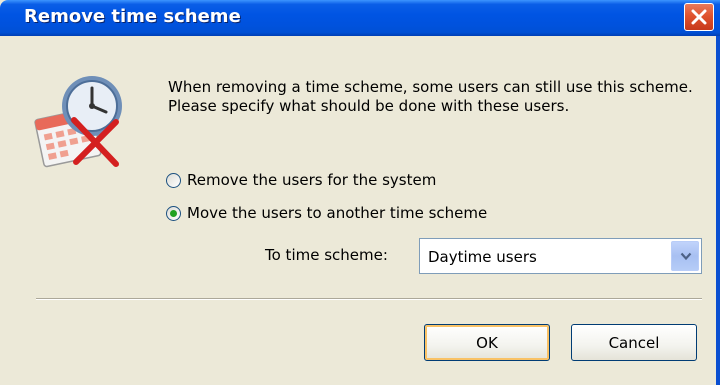 The height and width of the screenshot is (385, 720). Describe the element at coordinates (312, 180) in the screenshot. I see `option-remove-users-label: Remove the users for the system` at that location.